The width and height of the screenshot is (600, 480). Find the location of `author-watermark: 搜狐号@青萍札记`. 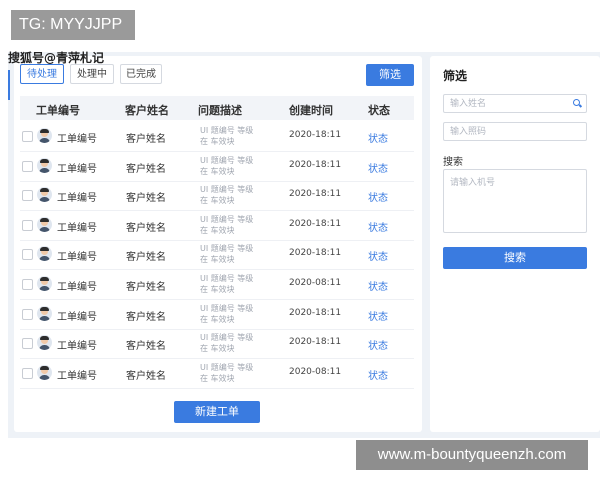

author-watermark: 搜狐号@青萍札记 is located at coordinates (56, 58).